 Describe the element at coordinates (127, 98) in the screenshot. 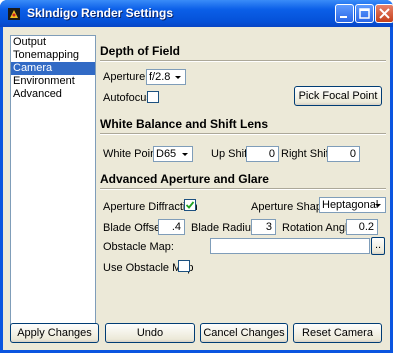

I see `autofocus-label: Autofocus` at that location.